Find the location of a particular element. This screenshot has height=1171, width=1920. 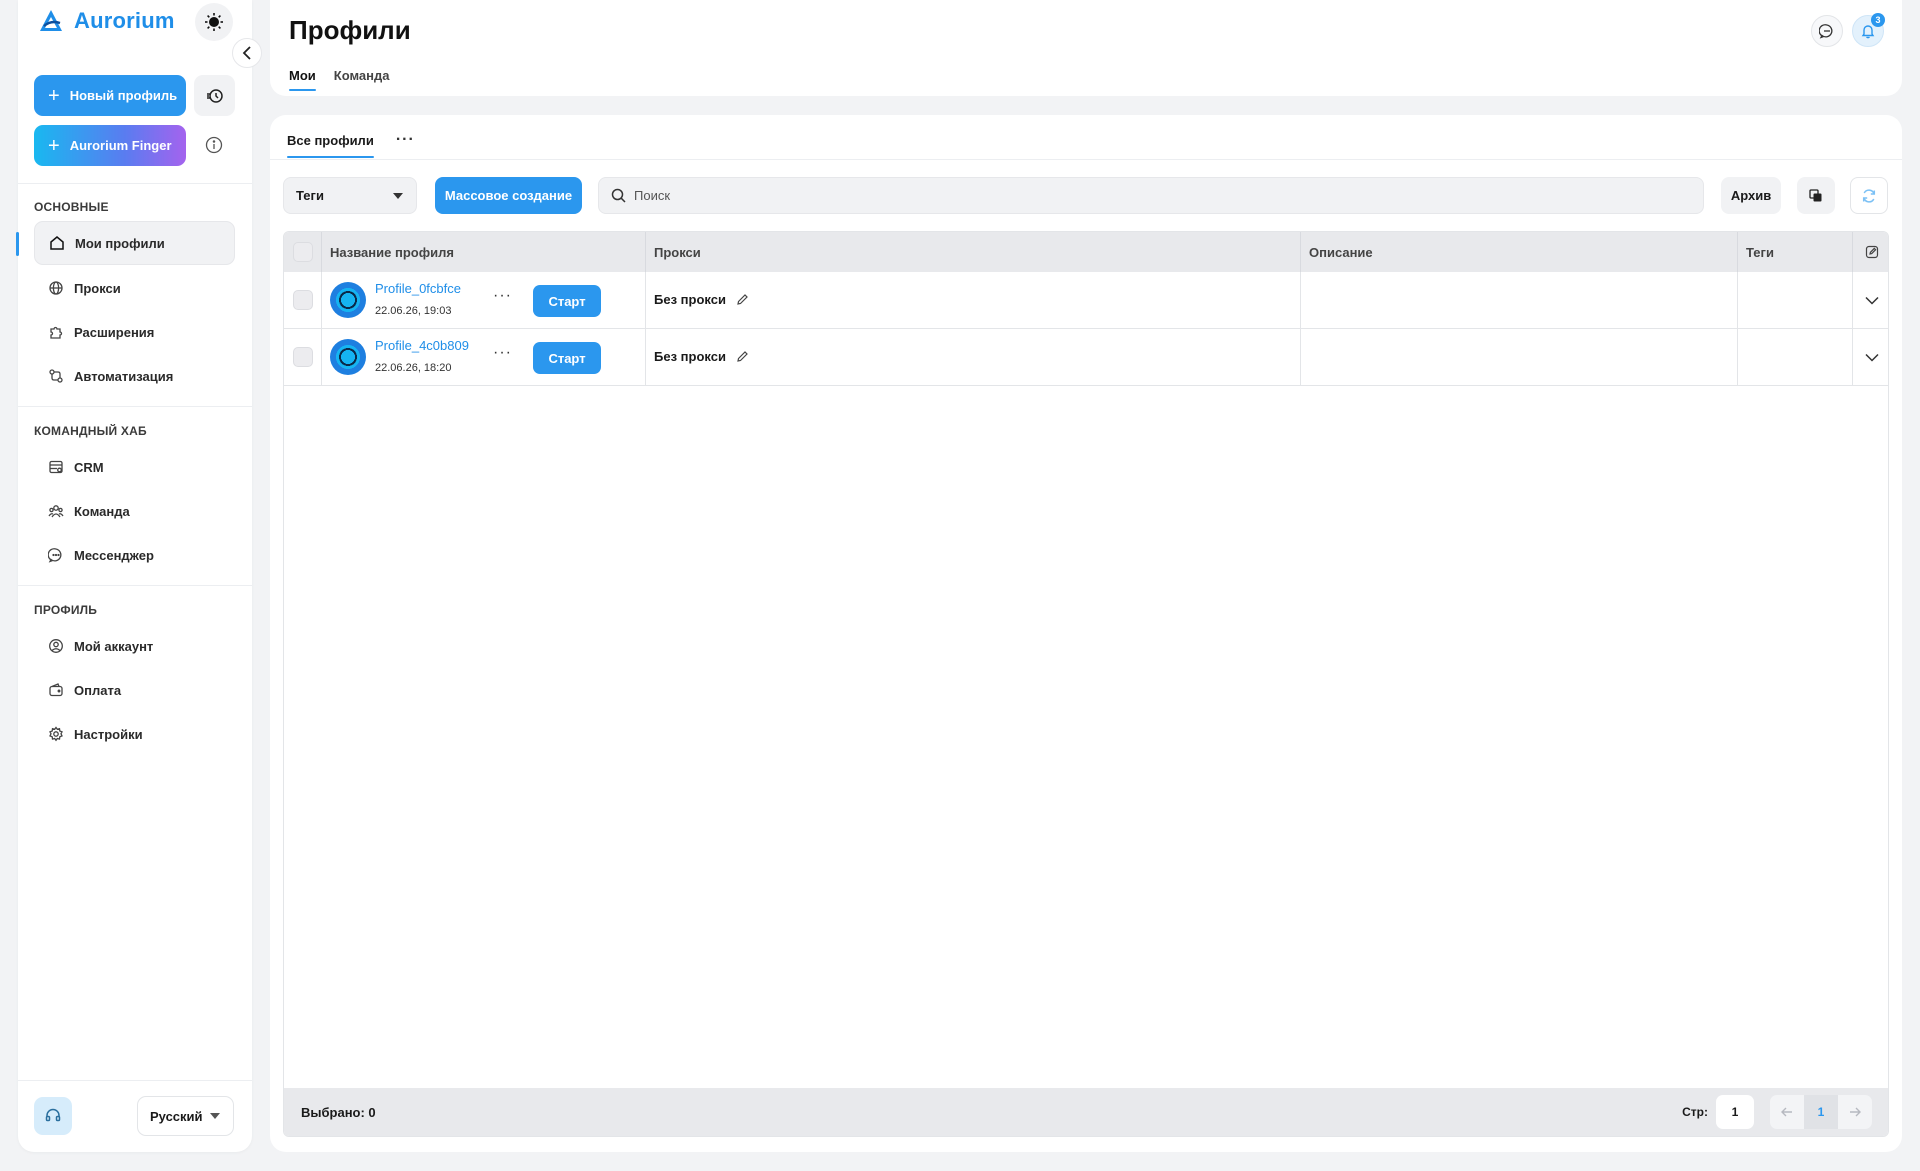

sidebar-item-label: Мой аккаунт is located at coordinates (114, 646).